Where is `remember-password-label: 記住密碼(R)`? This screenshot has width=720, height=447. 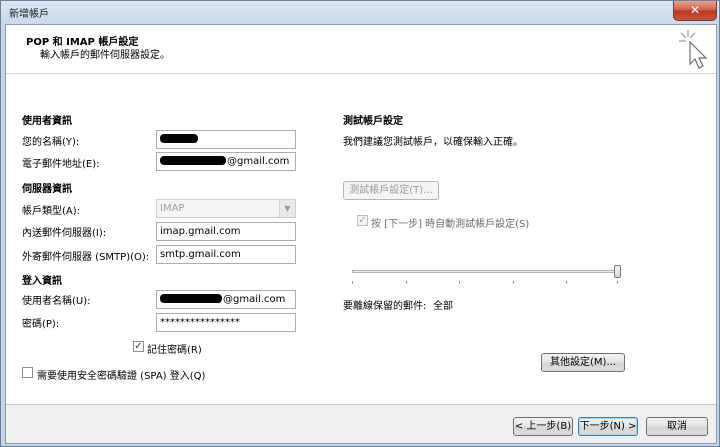 remember-password-label: 記住密碼(R) is located at coordinates (174, 350).